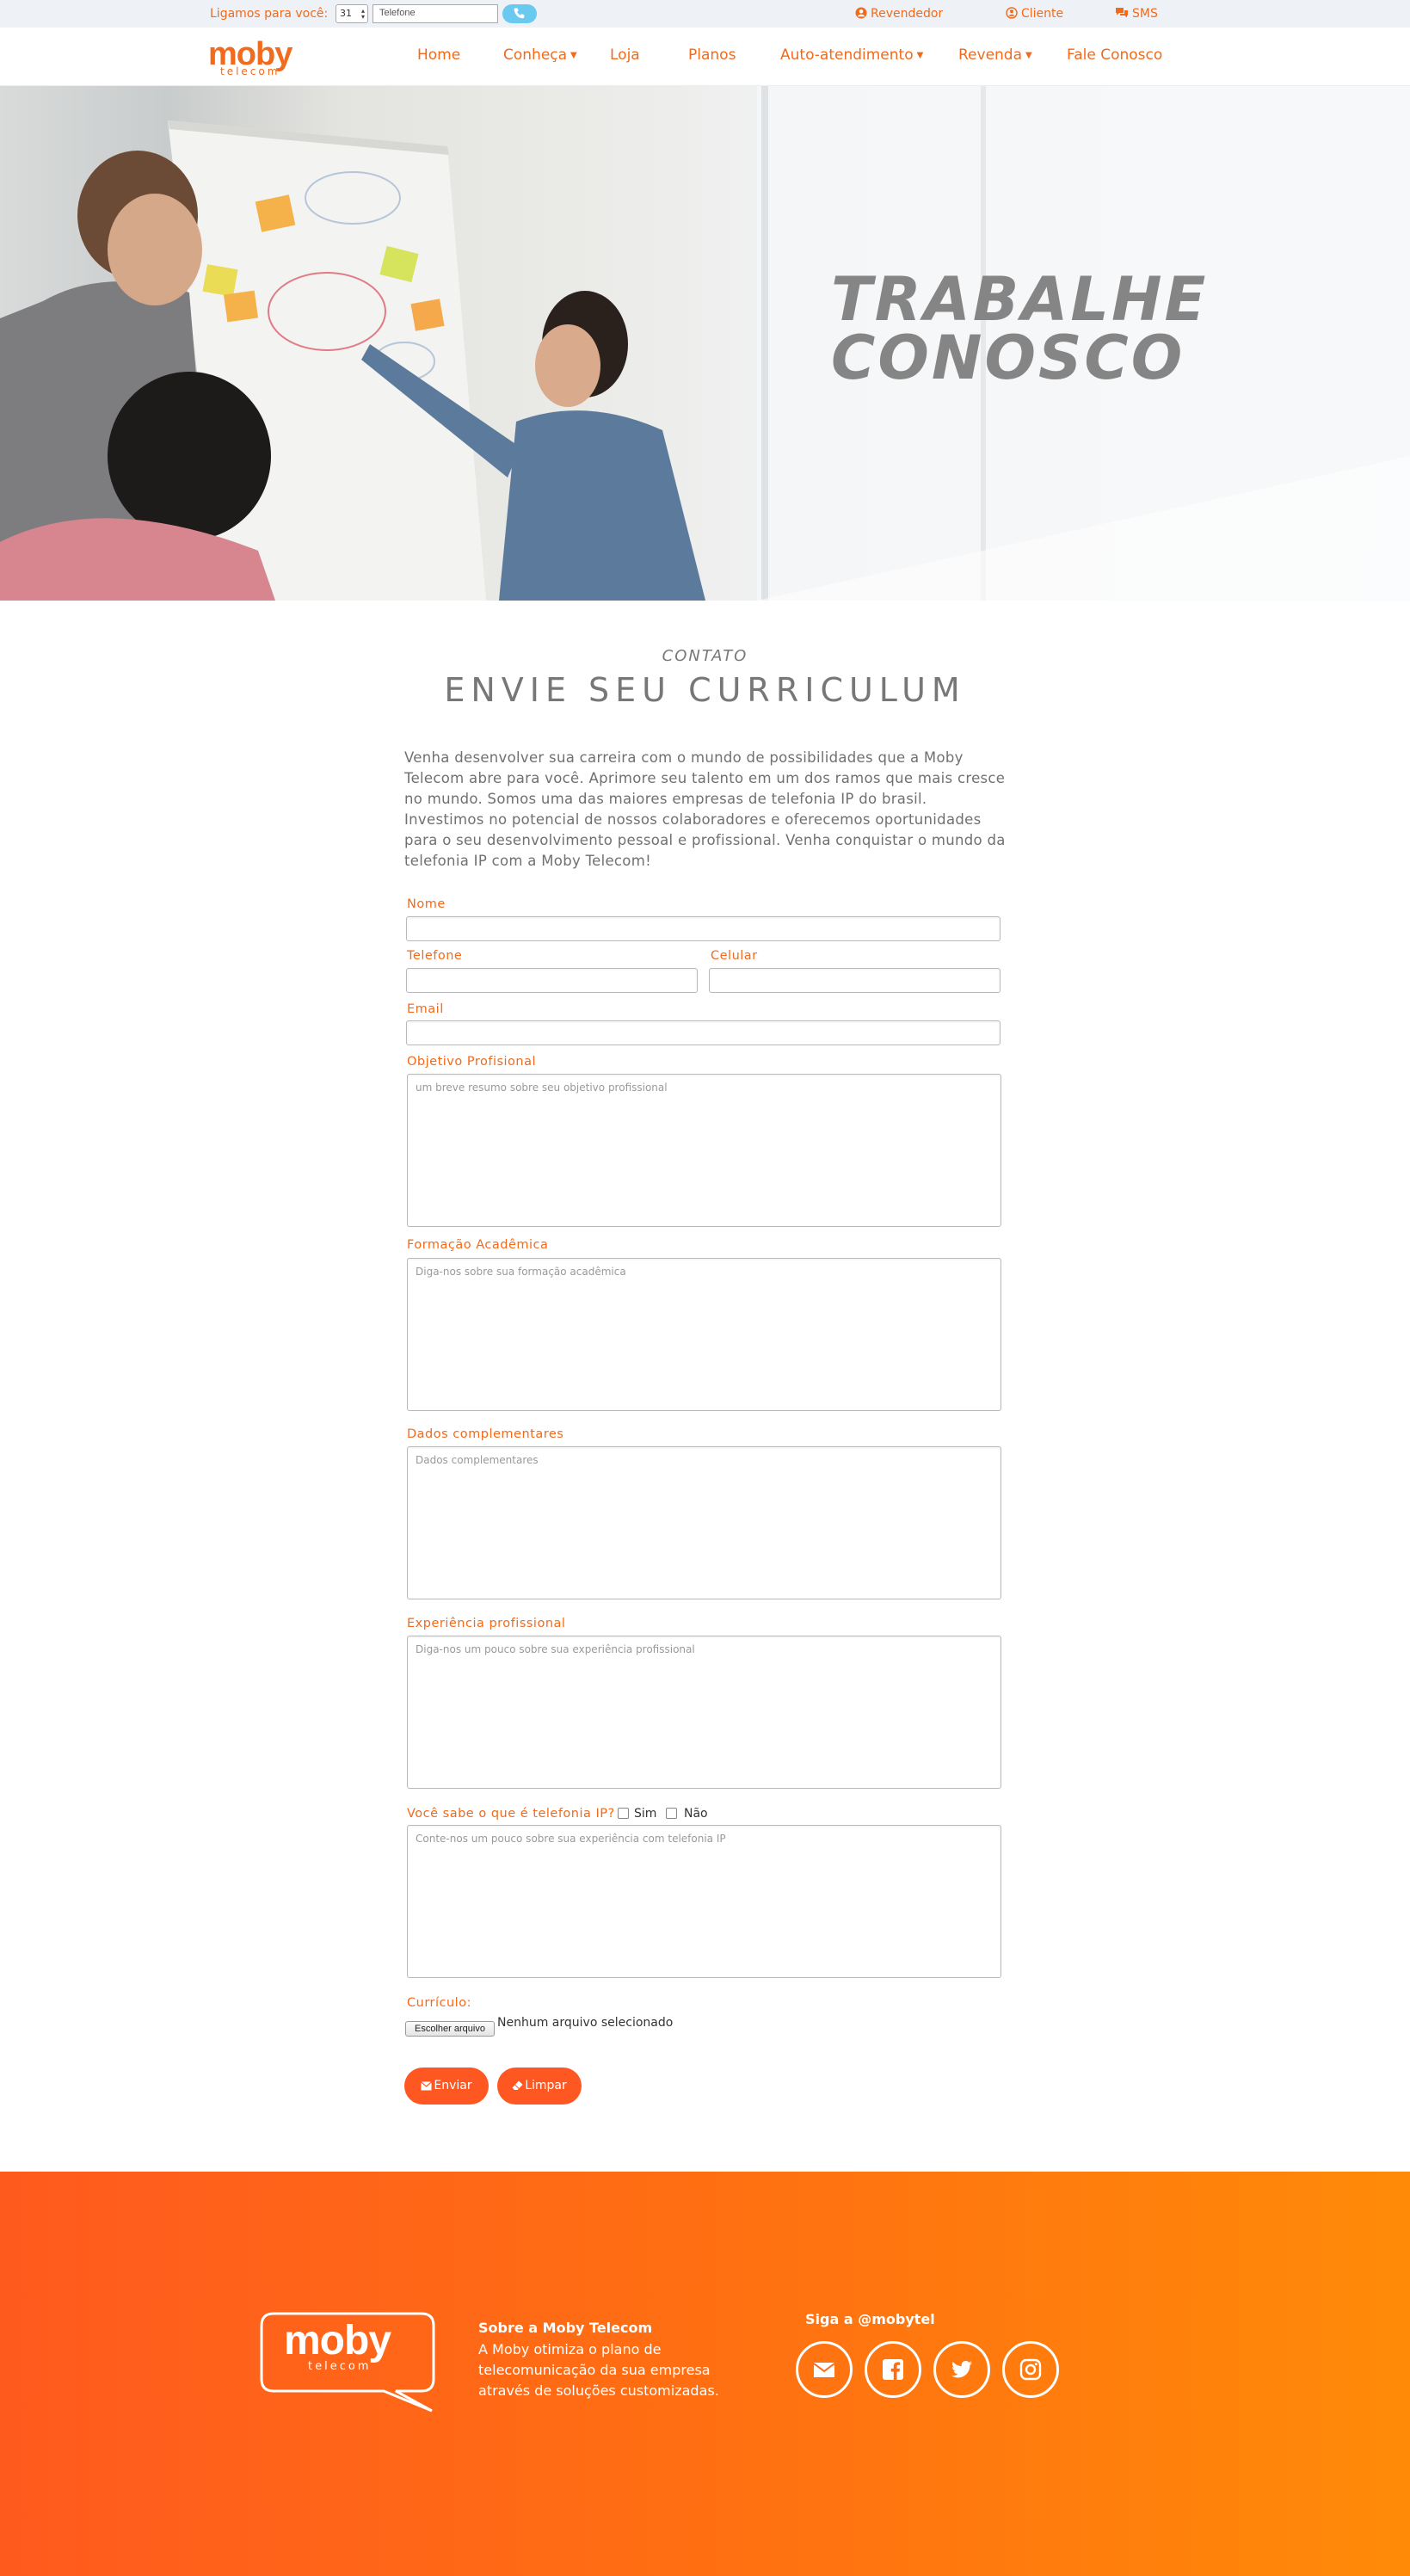 This screenshot has height=2576, width=1410. What do you see at coordinates (535, 55) in the screenshot?
I see `nav-conheca-label: Conheça` at bounding box center [535, 55].